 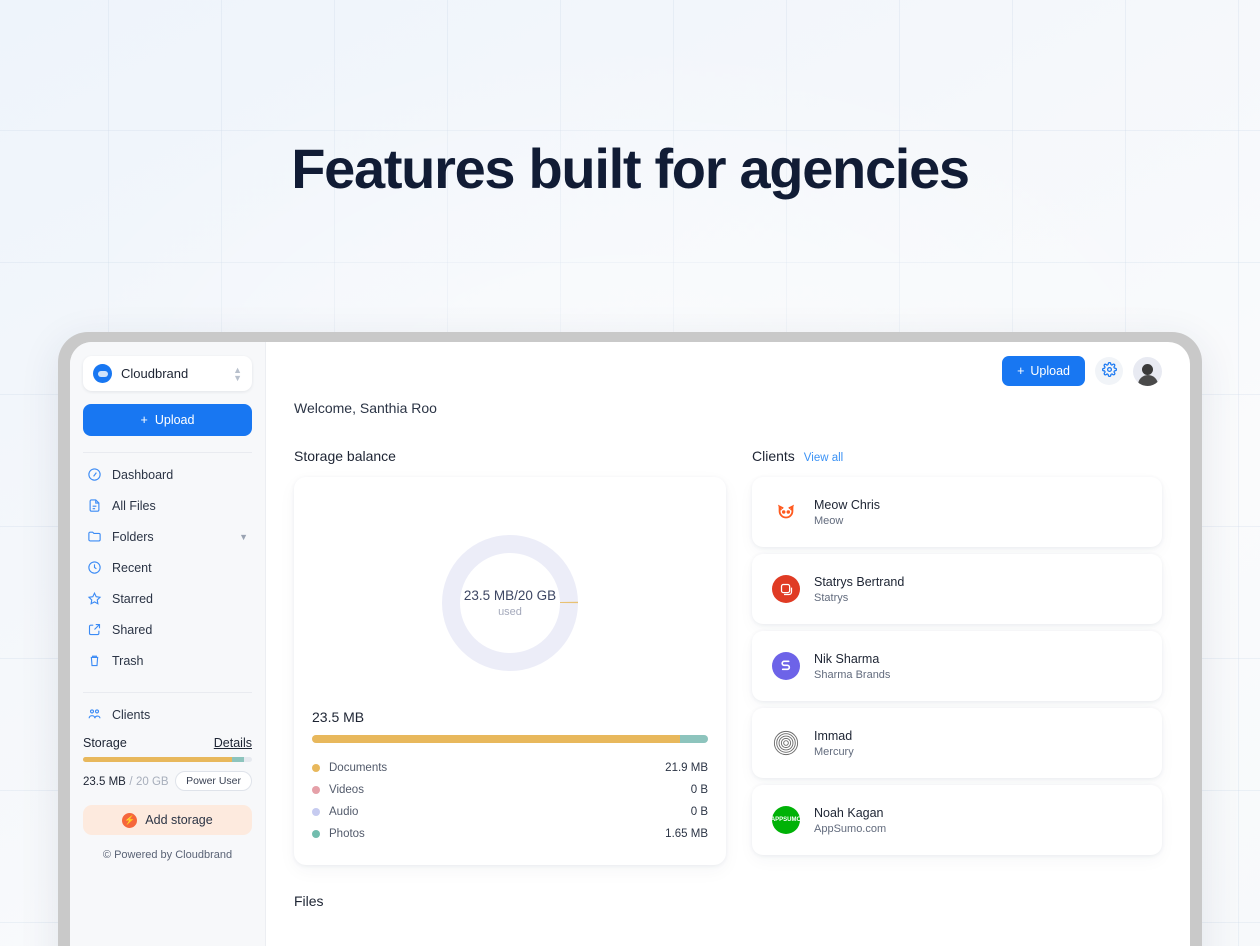 I want to click on legend-row: Documents 21.9 MB, so click(x=510, y=768).